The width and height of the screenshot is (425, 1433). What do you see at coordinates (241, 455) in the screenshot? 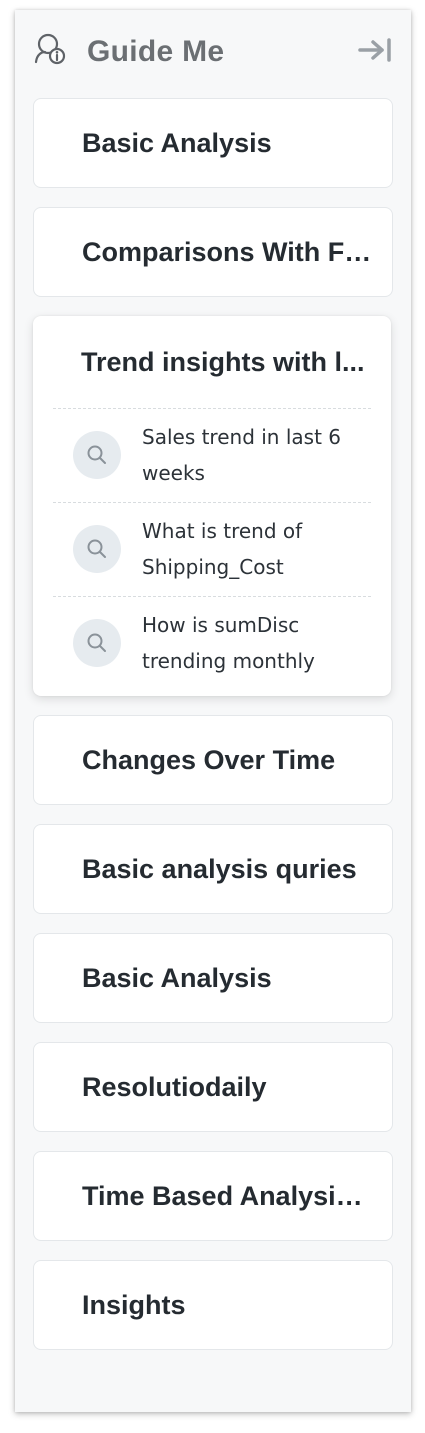
I see `suggestion-text: Sales trend in last 6 weeks` at bounding box center [241, 455].